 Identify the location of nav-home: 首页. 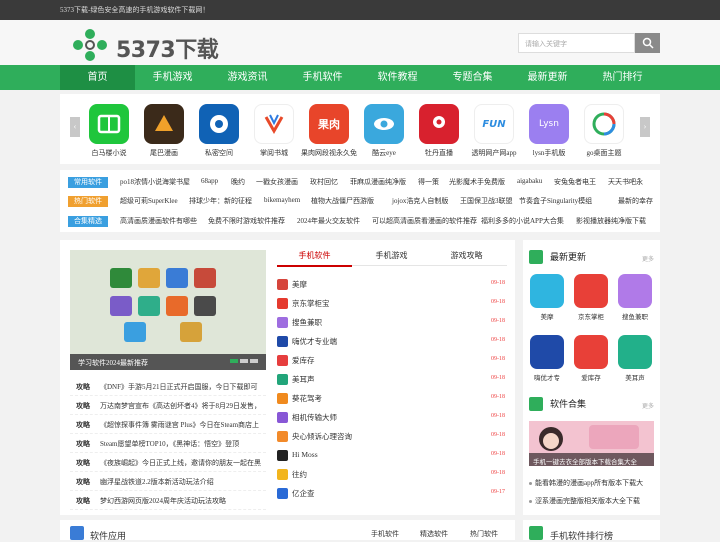
(97, 77).